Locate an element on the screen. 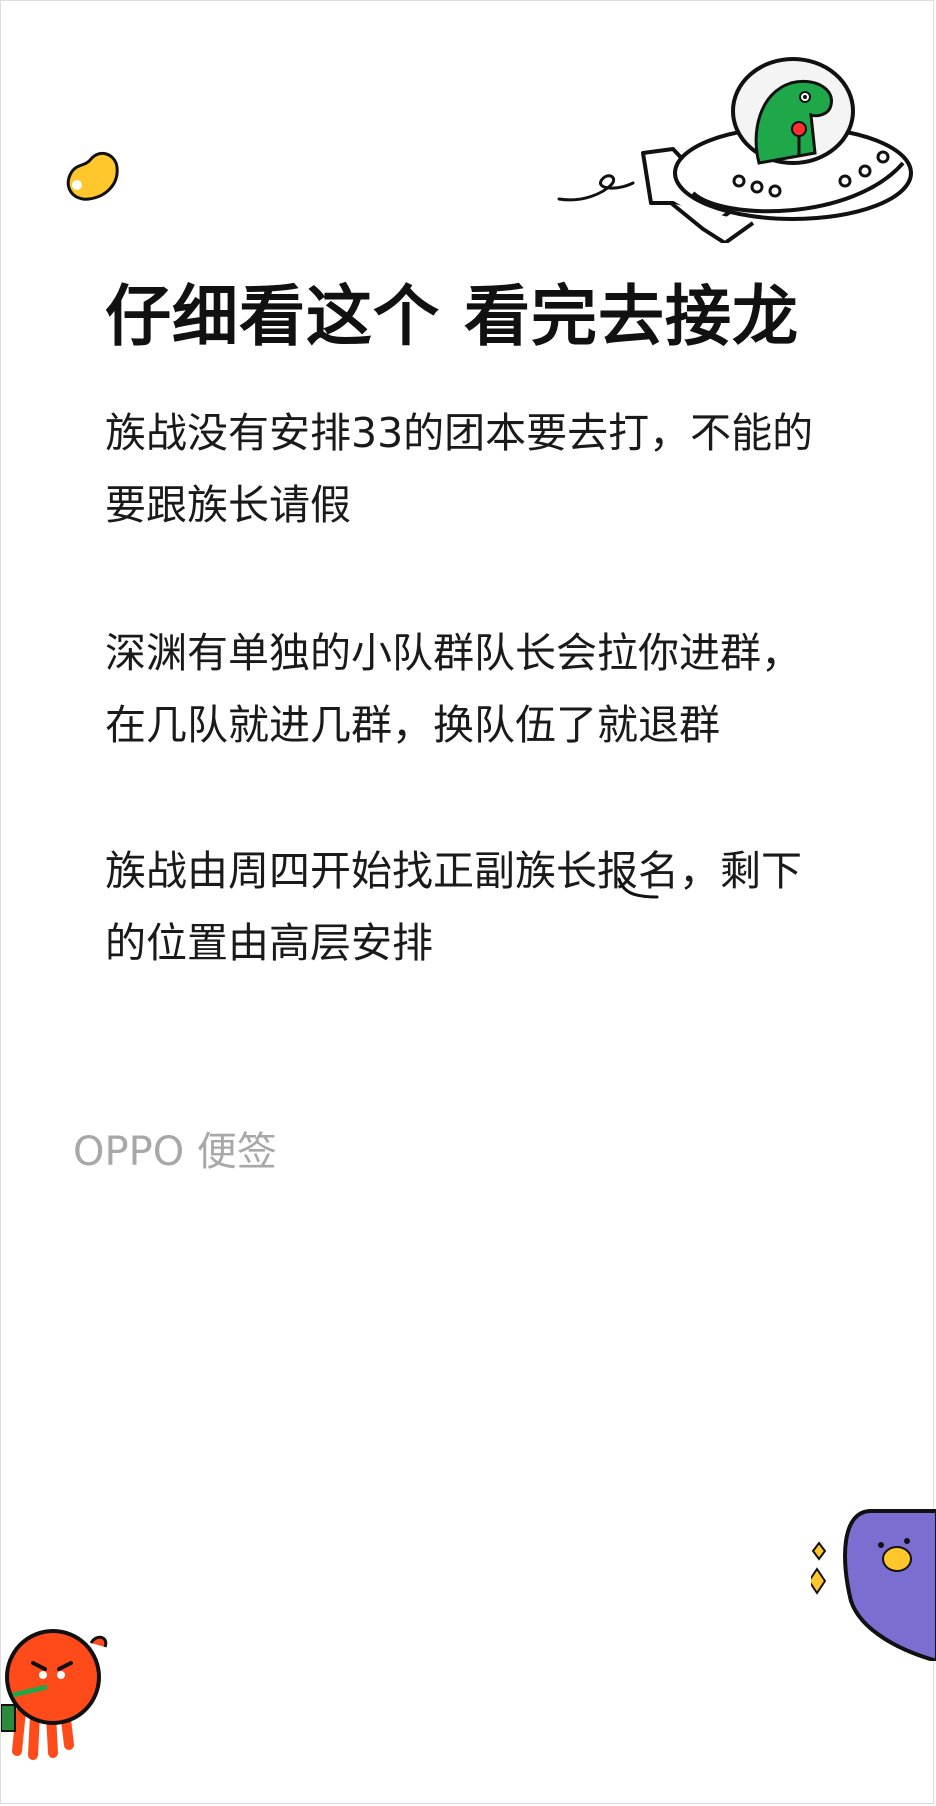  paragraph-line: 深渊有单独的小队群队长会拉你进群， is located at coordinates (453, 653).